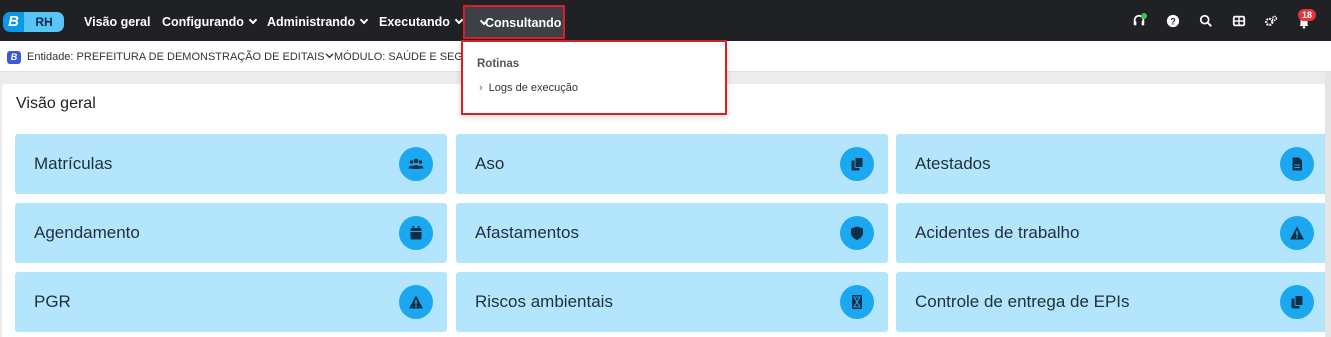 The height and width of the screenshot is (337, 1331). I want to click on app-logo: B RH, so click(33, 22).